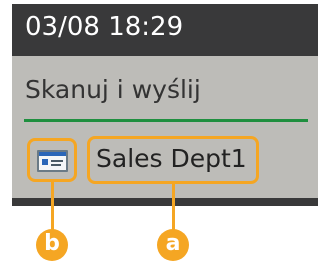  I want to click on title-divider, so click(166, 120).